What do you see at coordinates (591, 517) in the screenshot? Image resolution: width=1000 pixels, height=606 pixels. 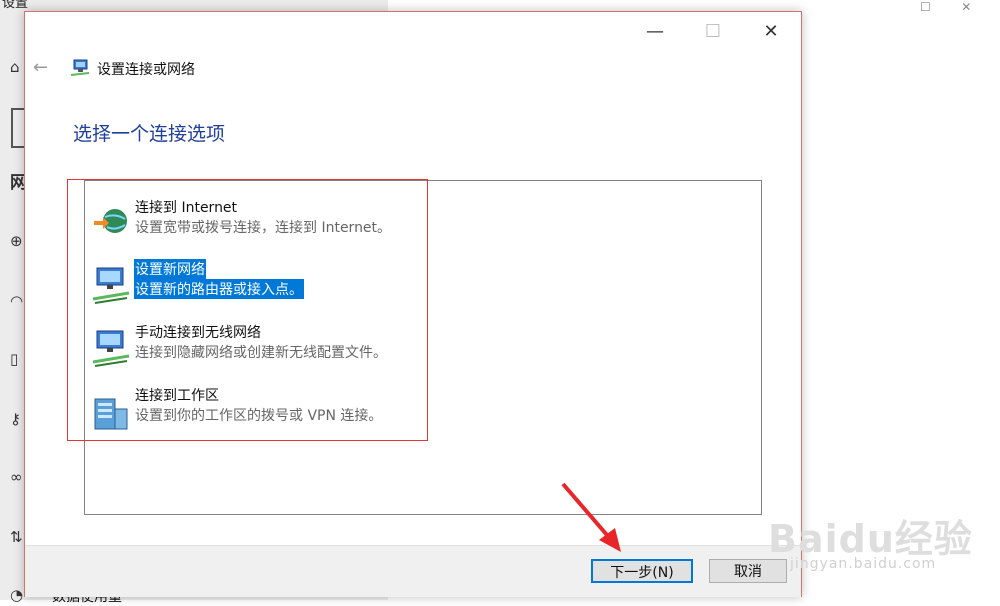 I see `annotation-arrow` at bounding box center [591, 517].